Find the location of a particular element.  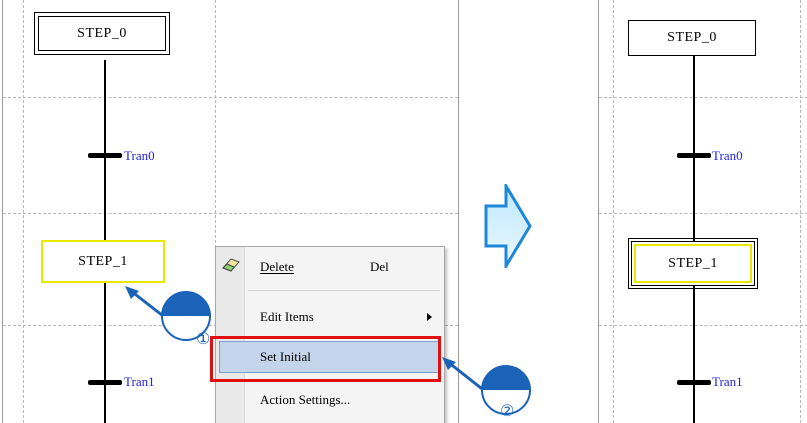

menu-item-delete: Delete Del is located at coordinates (330, 267).